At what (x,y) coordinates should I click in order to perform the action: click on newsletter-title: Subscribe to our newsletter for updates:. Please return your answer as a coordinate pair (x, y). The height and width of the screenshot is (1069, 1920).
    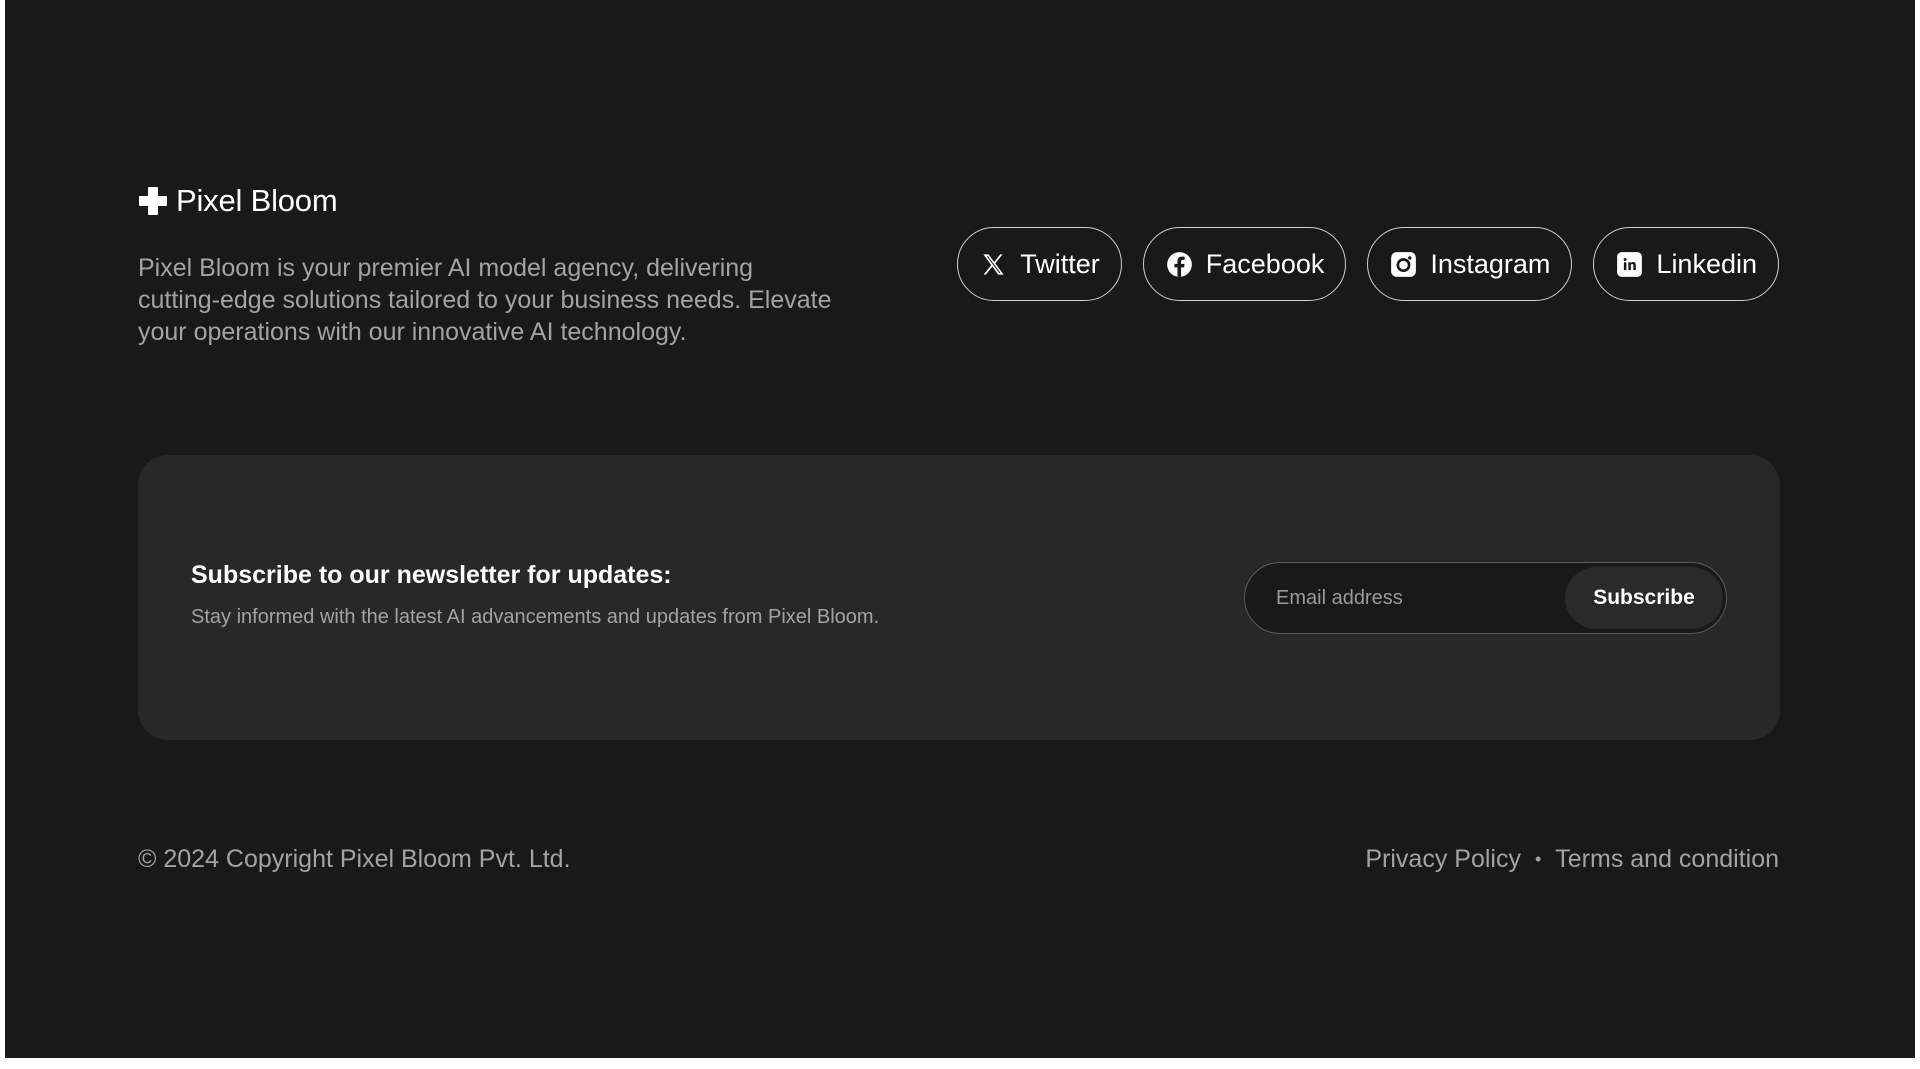
    Looking at the image, I should click on (431, 575).